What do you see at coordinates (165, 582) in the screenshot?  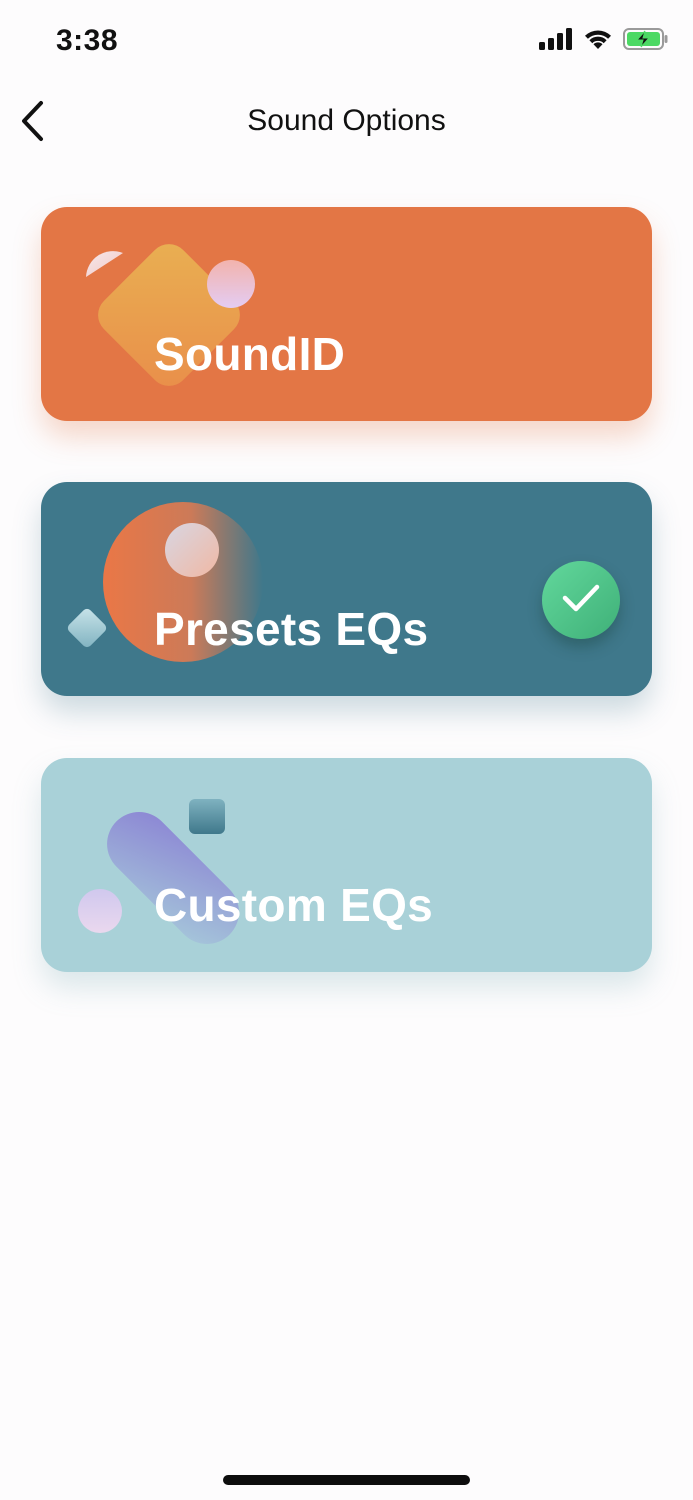 I see `presets-decoration` at bounding box center [165, 582].